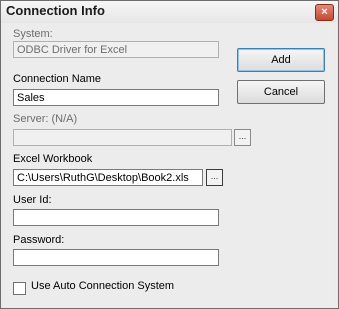 The width and height of the screenshot is (339, 309). What do you see at coordinates (122, 137) in the screenshot?
I see `server-input` at bounding box center [122, 137].